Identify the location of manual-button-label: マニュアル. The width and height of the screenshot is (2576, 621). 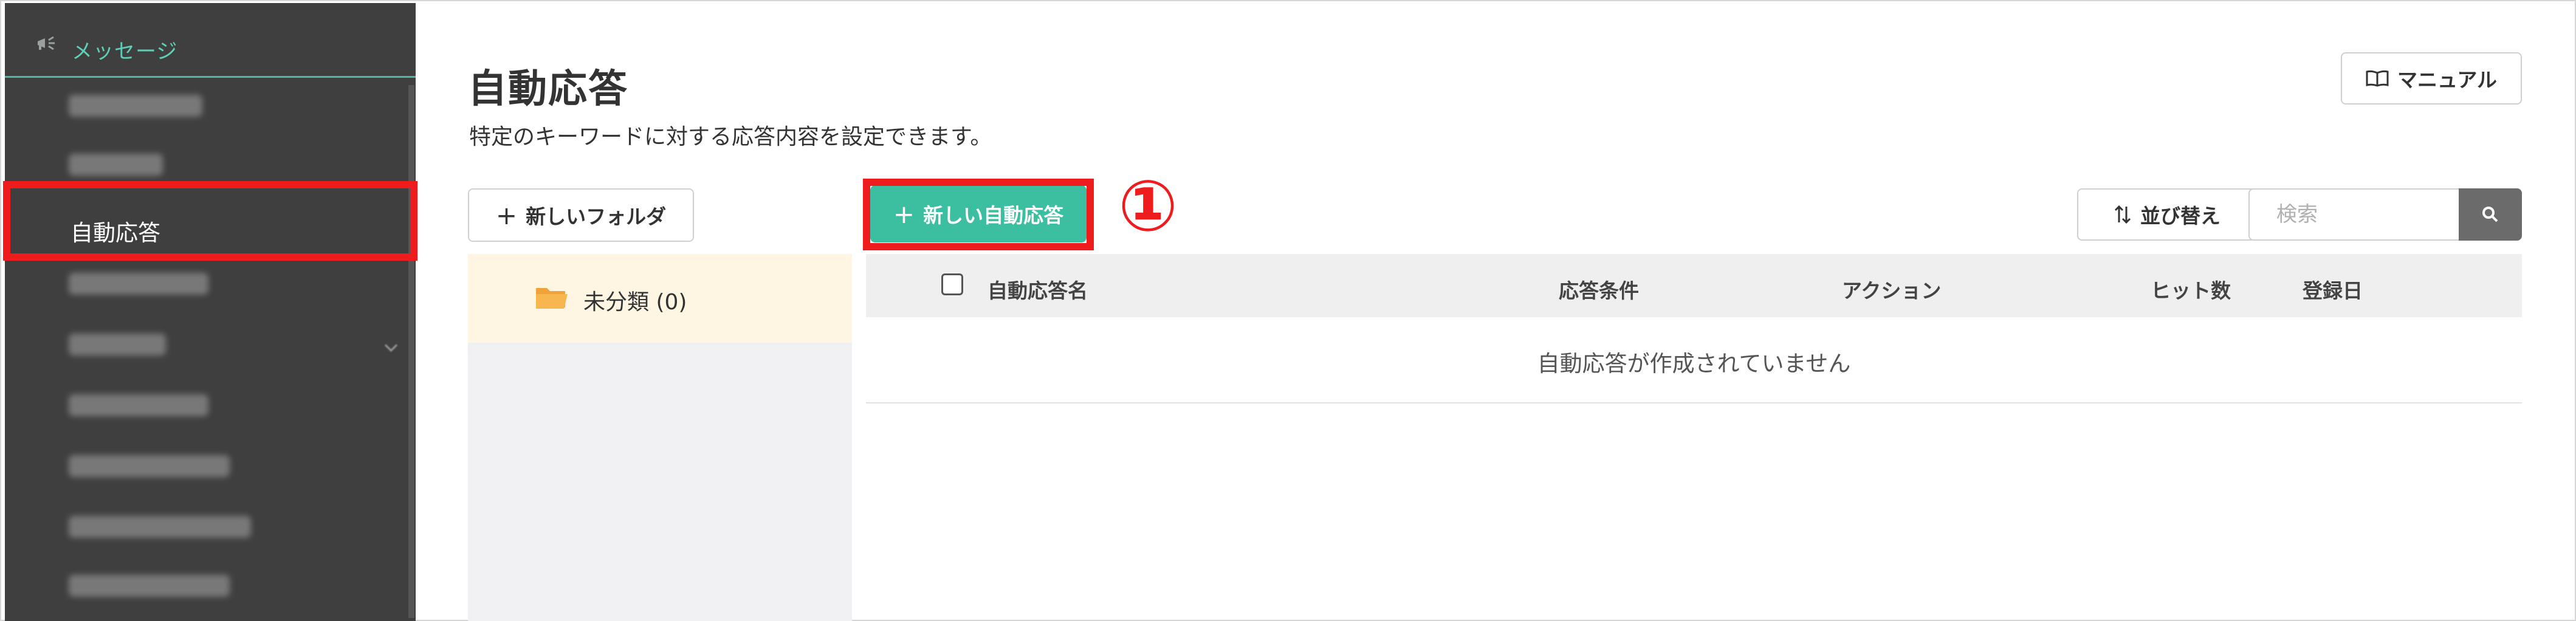
(2447, 80).